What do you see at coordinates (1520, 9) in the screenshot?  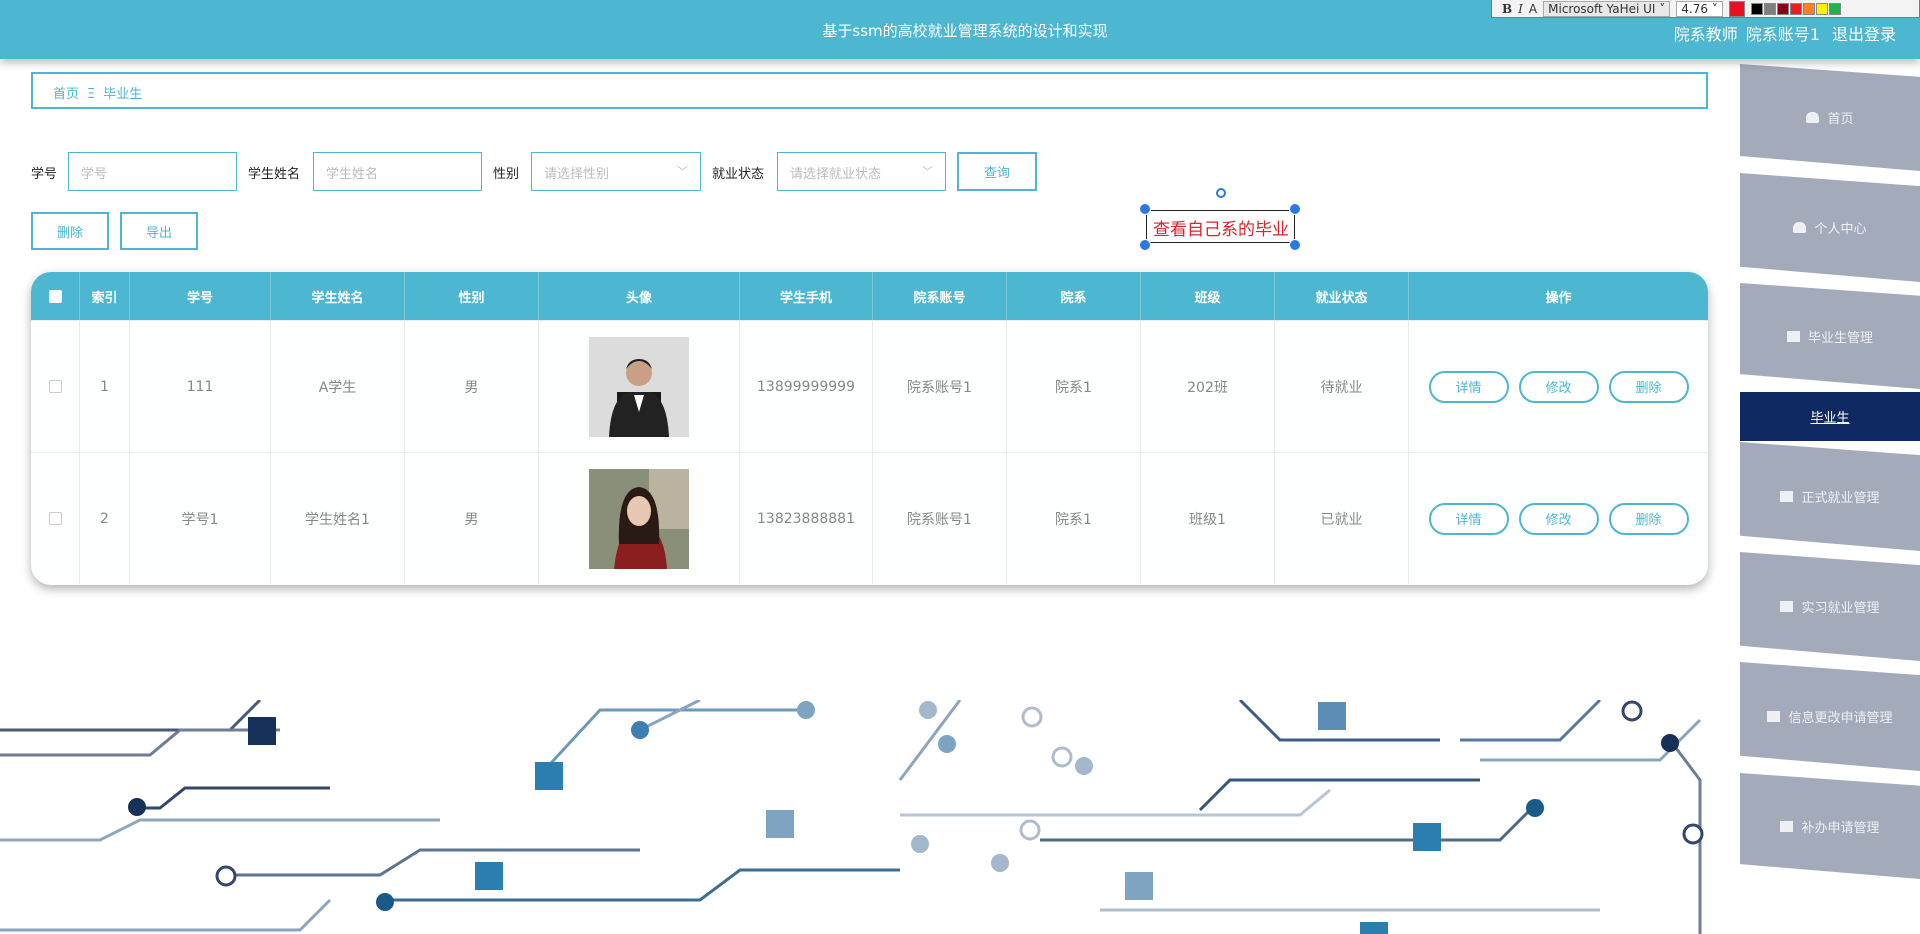 I see `italic-button: I` at bounding box center [1520, 9].